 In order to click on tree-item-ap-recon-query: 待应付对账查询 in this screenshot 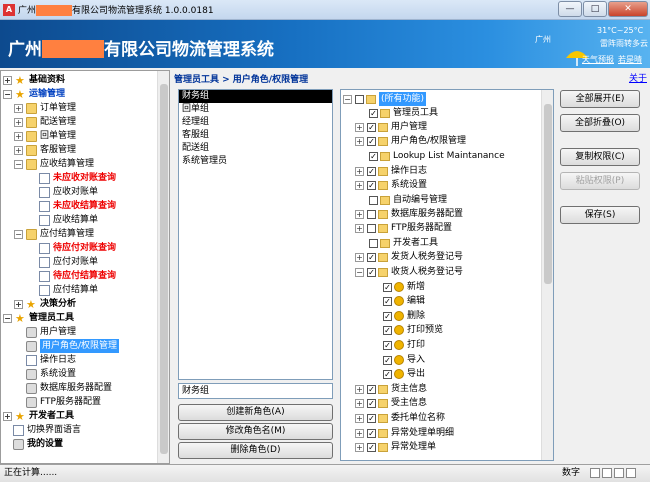, I will do `click(77, 248)`.